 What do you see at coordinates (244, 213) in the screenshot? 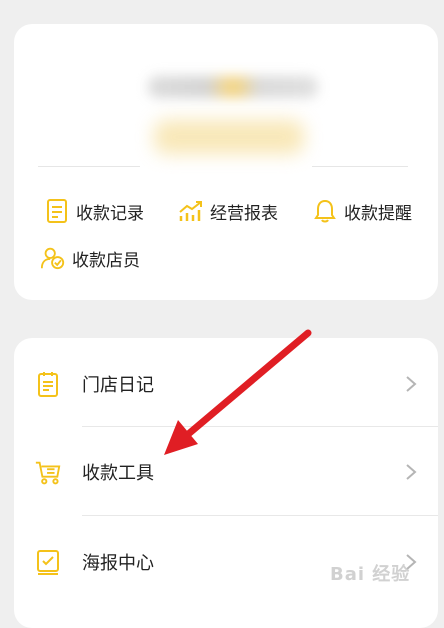
I see `menu-item-label: 经营报表` at bounding box center [244, 213].